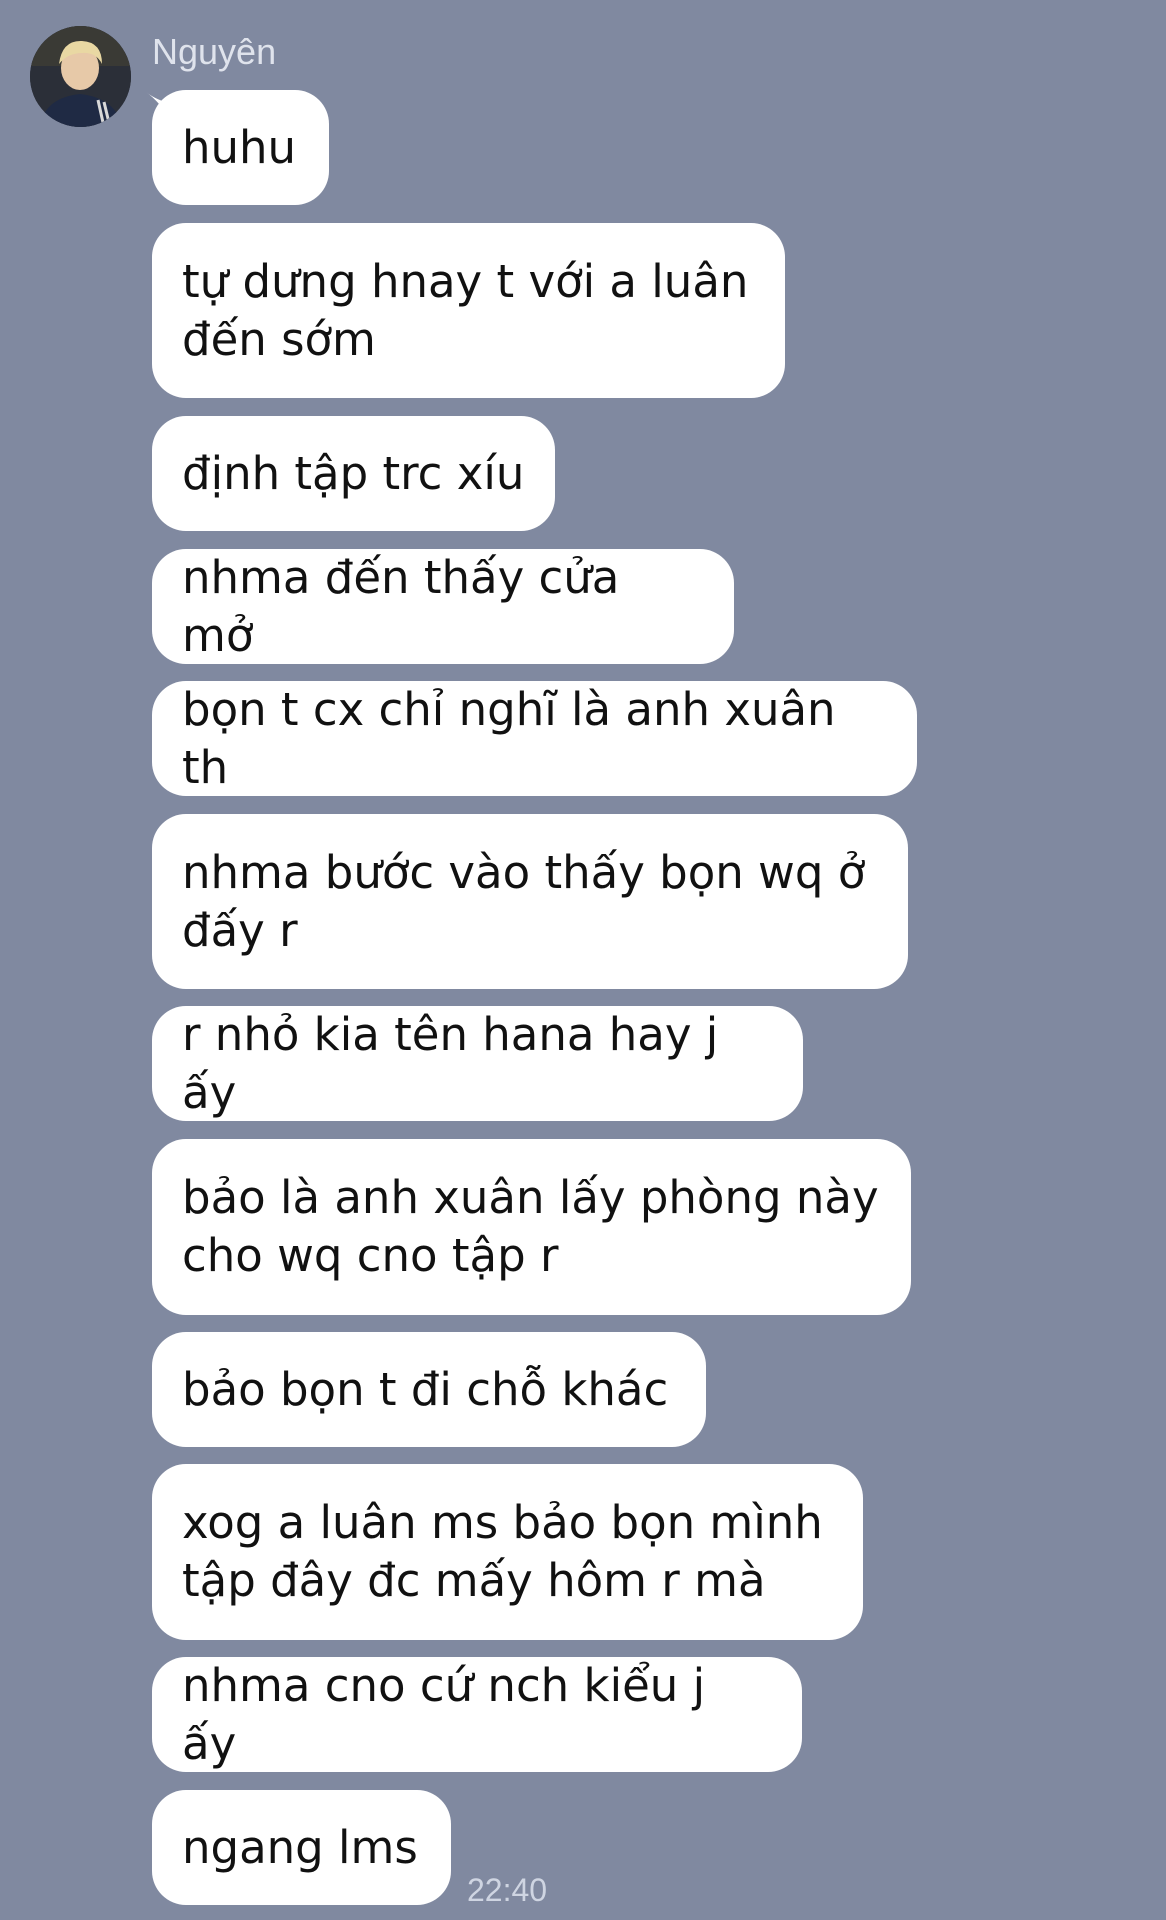 The height and width of the screenshot is (1920, 1166). What do you see at coordinates (507, 1890) in the screenshot?
I see `message-timestamp: 22:40` at bounding box center [507, 1890].